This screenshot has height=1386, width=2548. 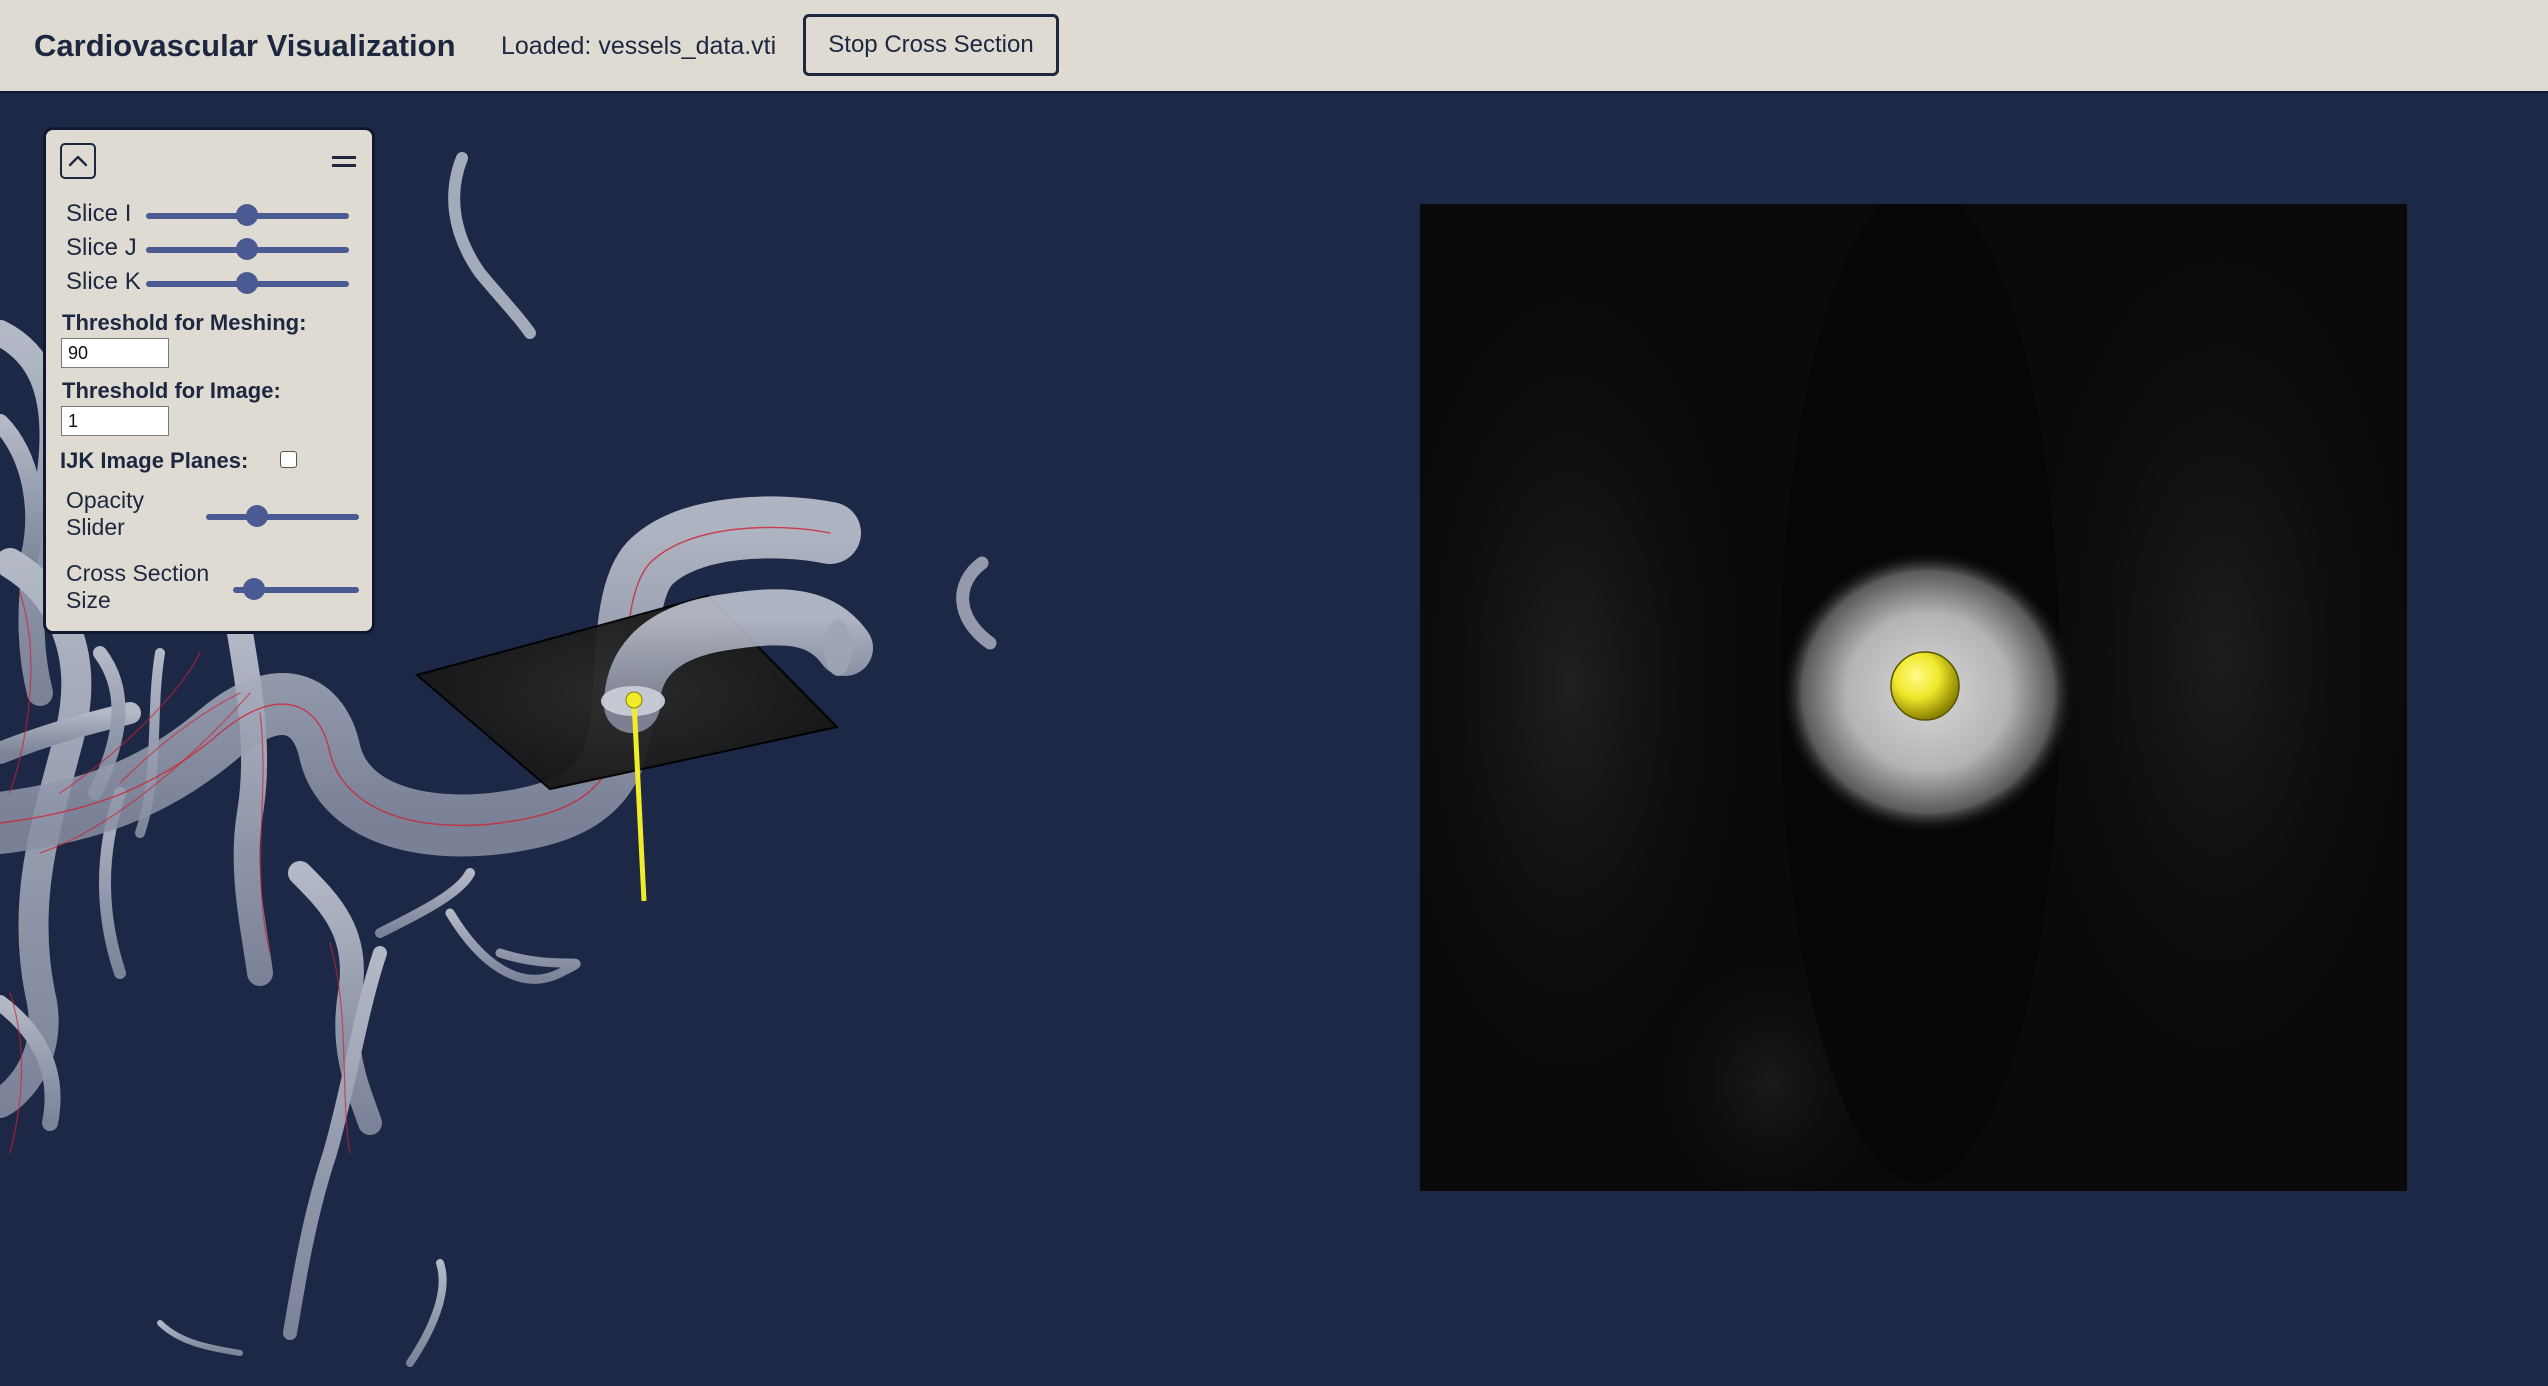 I want to click on opacity-label: Opacity Slider, so click(x=105, y=513).